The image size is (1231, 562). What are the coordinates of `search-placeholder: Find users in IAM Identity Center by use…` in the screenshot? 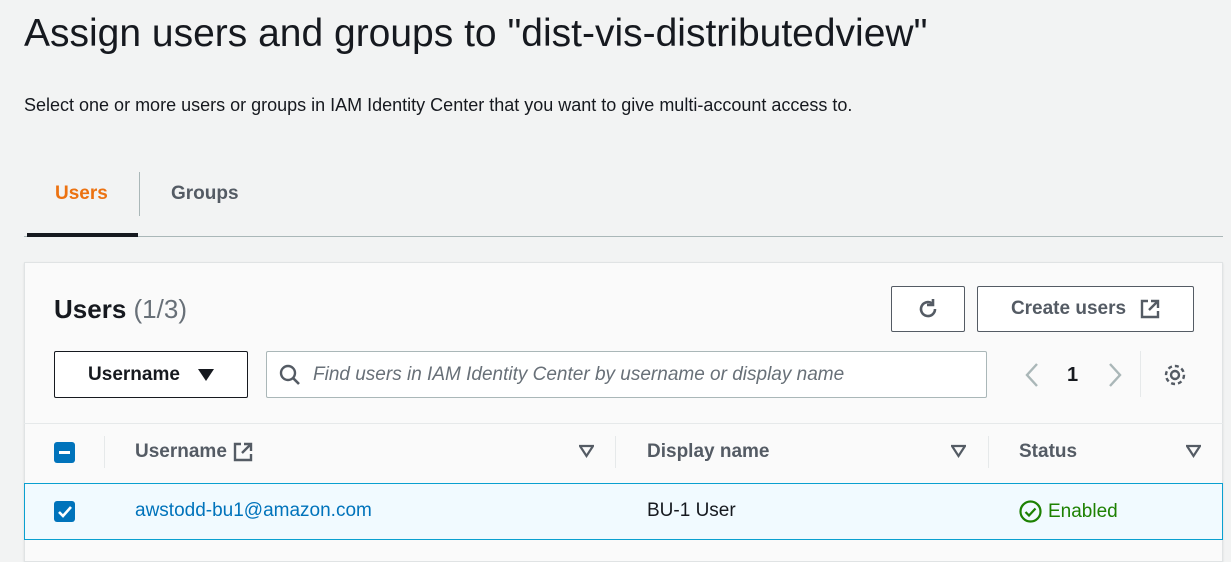 It's located at (579, 374).